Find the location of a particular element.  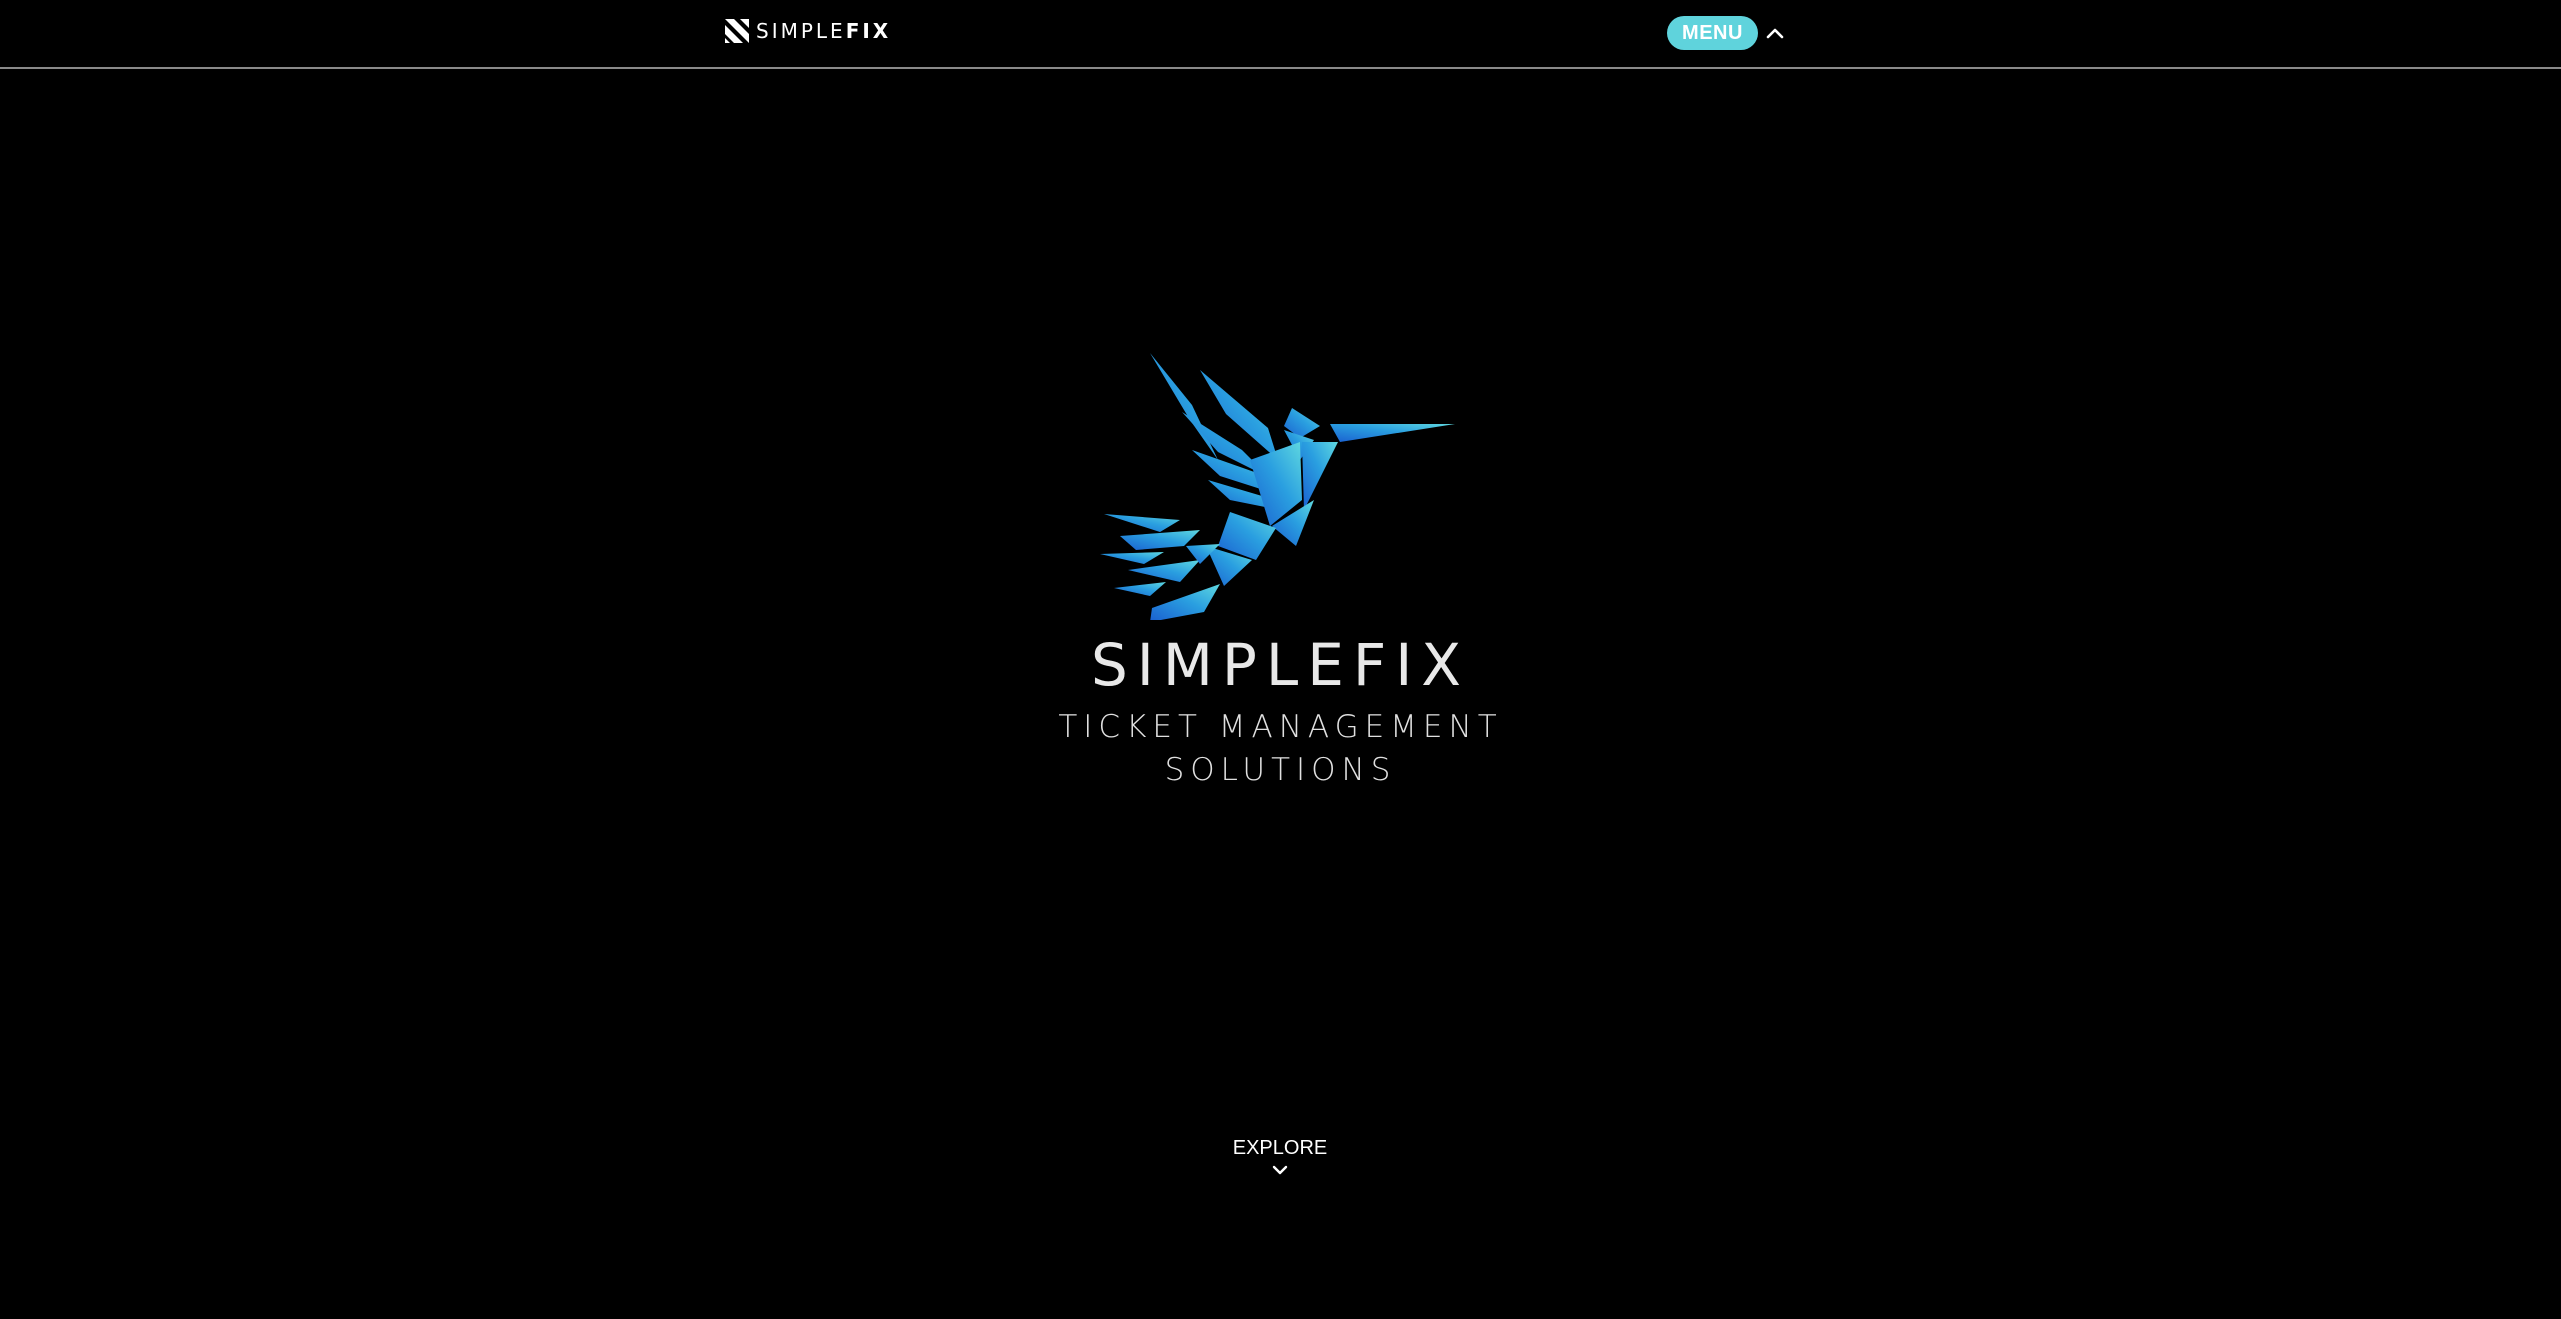

menu-button: MENU is located at coordinates (1712, 33).